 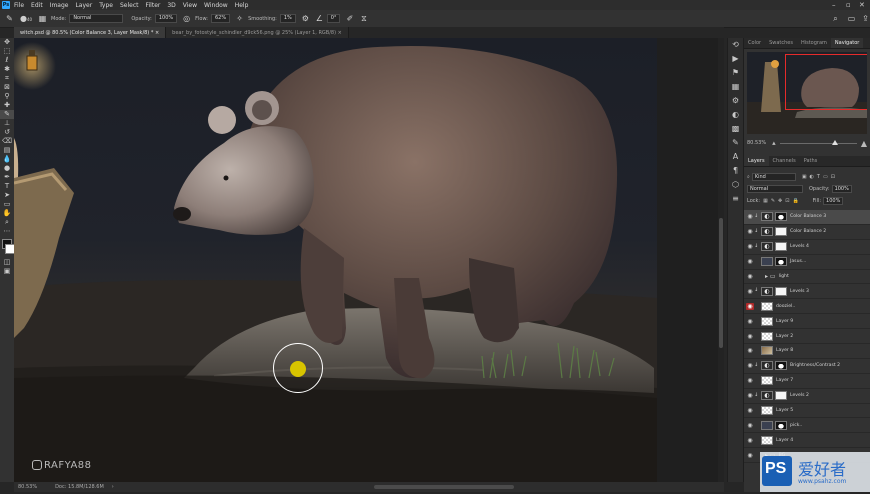 I want to click on workspace-icon: ▭, so click(x=851, y=18).